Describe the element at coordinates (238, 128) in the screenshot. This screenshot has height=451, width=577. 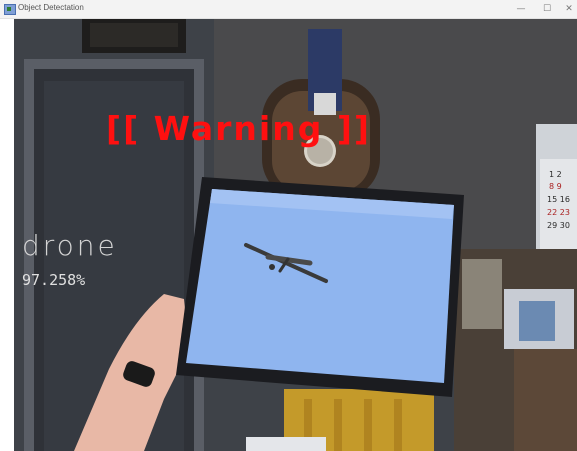
I see `warning-label: [[ Warning ]]` at that location.